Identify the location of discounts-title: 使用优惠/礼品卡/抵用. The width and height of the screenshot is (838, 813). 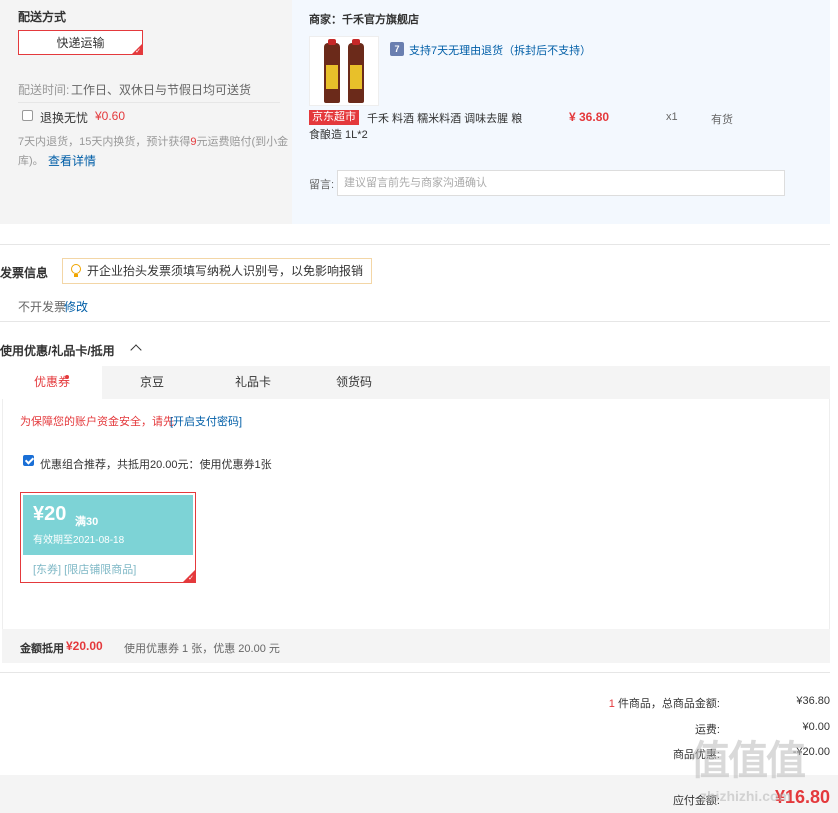
(57, 350).